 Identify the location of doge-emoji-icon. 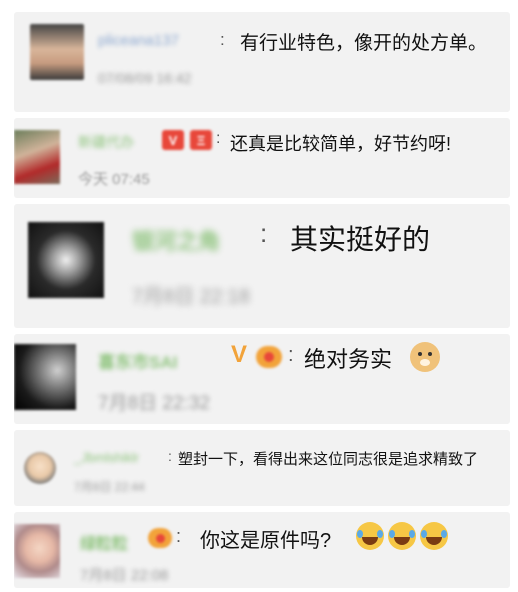
(425, 357).